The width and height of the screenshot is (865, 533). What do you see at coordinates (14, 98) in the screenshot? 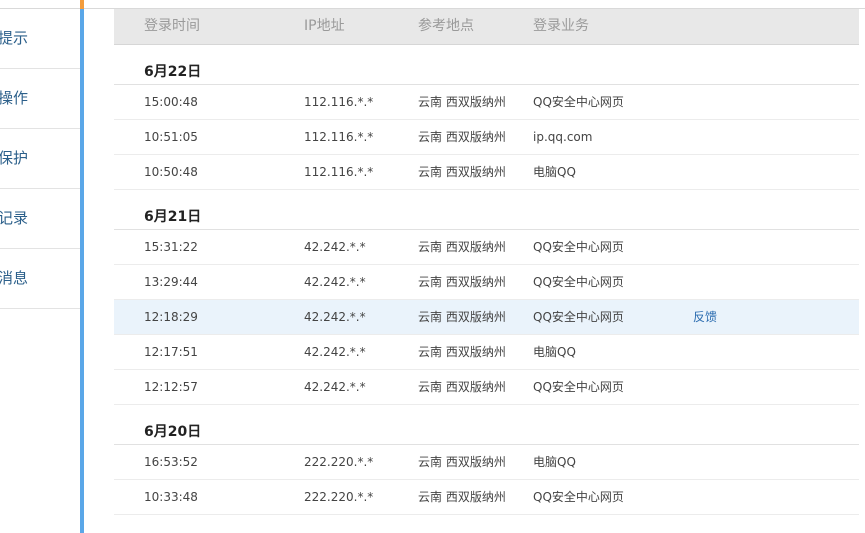
I see `sidebar-item-label: 操作` at bounding box center [14, 98].